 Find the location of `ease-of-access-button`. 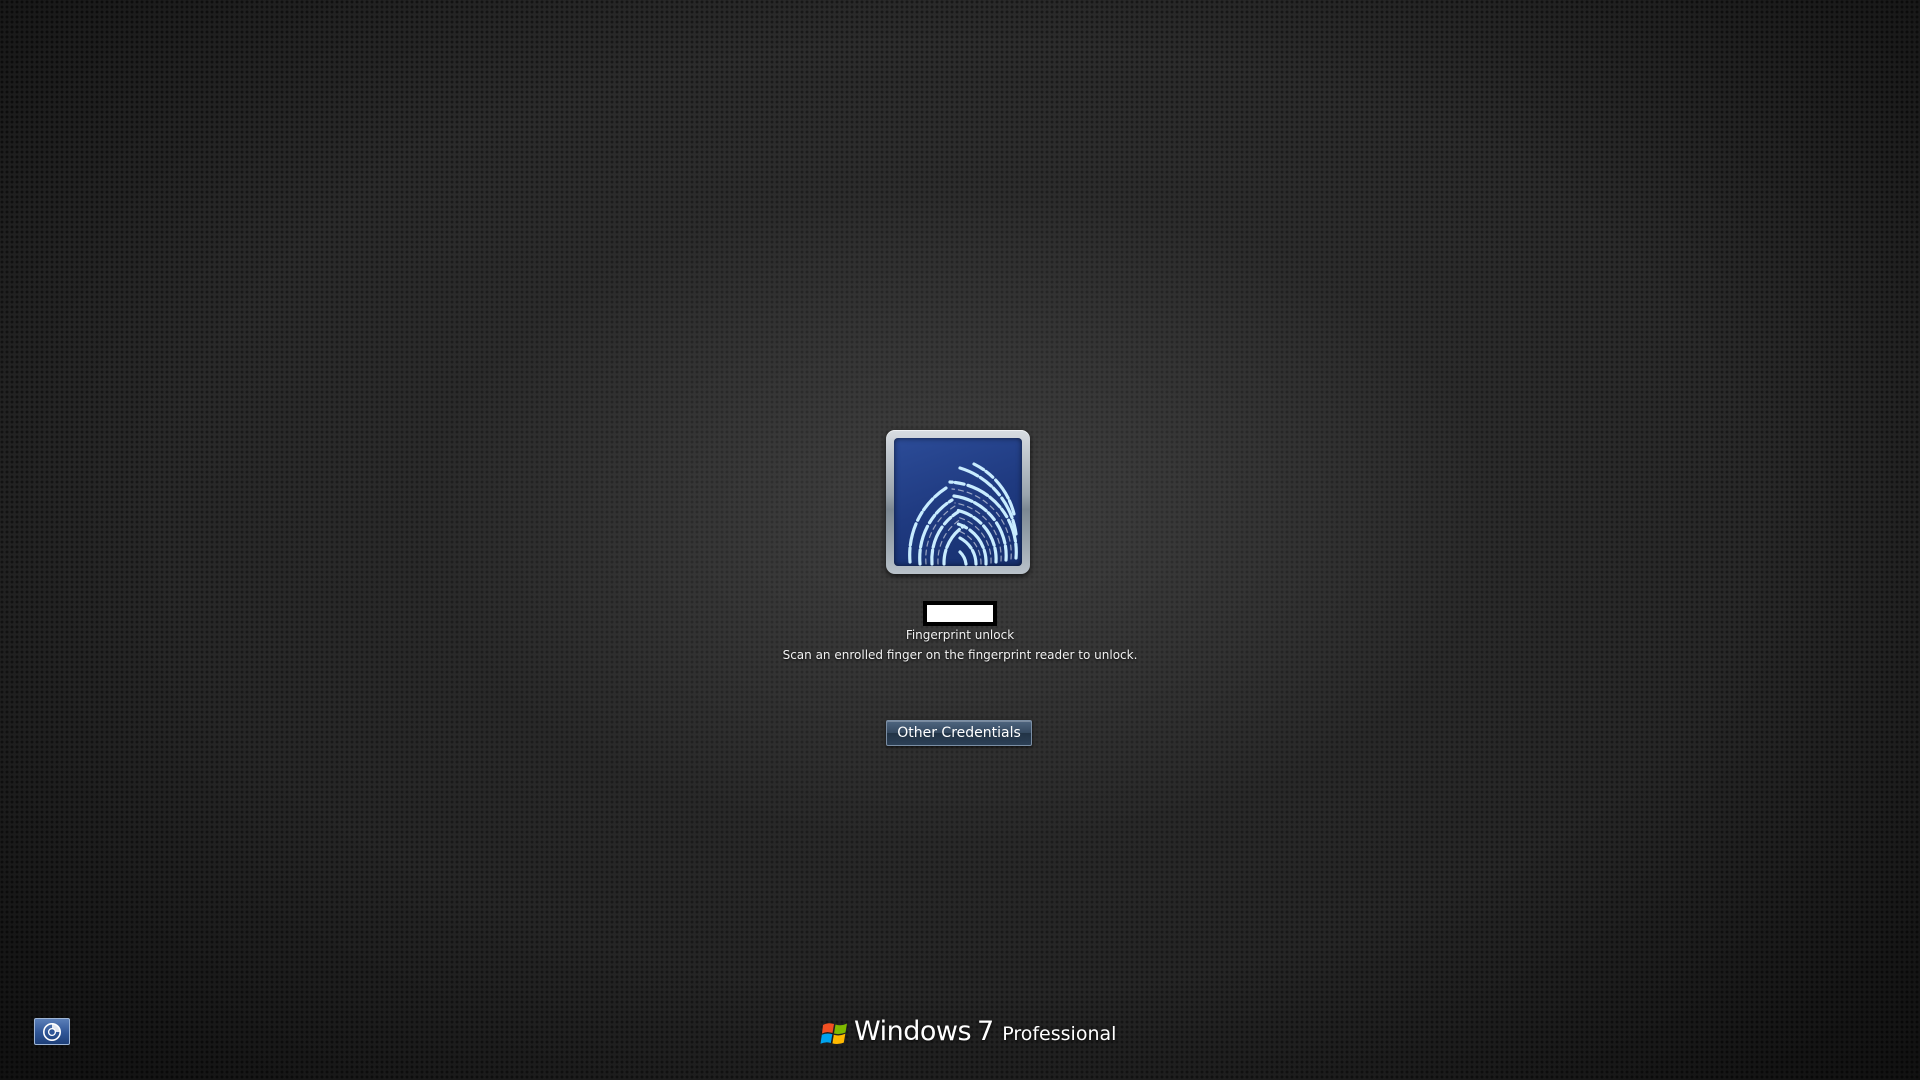

ease-of-access-button is located at coordinates (52, 1031).